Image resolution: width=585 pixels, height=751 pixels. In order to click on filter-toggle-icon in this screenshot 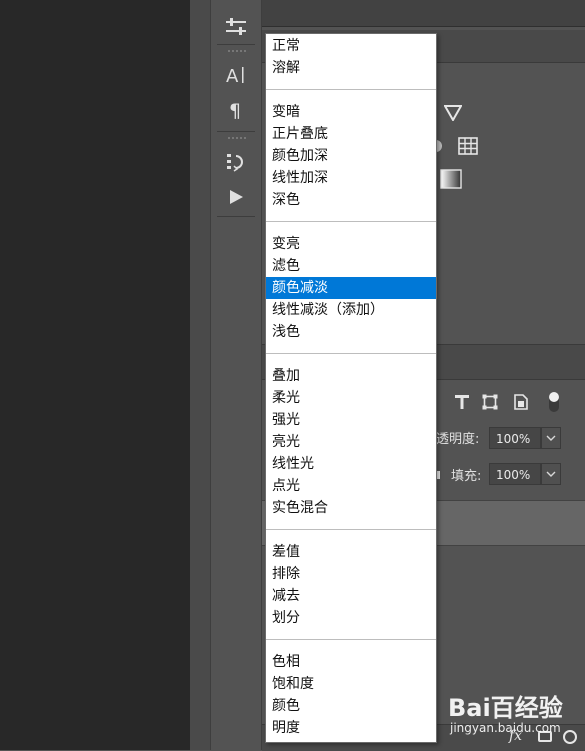, I will do `click(554, 402)`.